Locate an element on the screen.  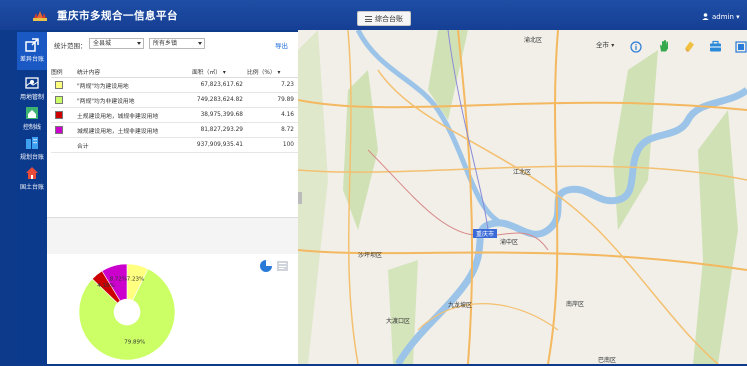
row-ratio: 100 is located at coordinates (272, 145).